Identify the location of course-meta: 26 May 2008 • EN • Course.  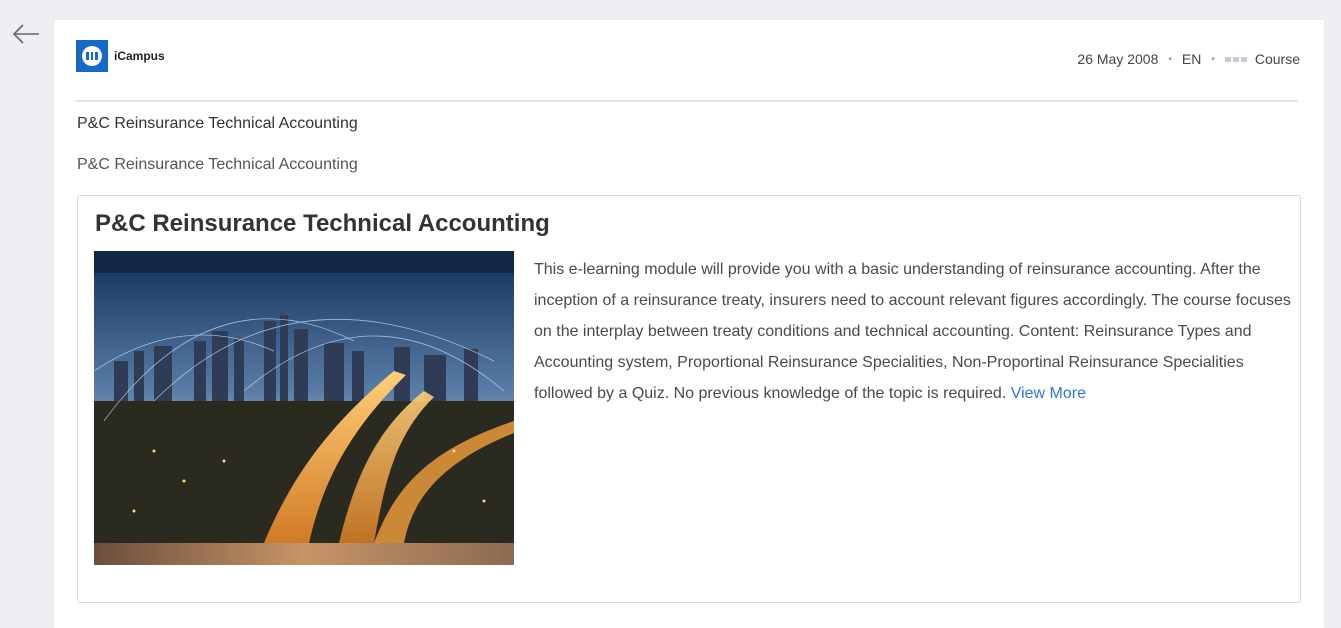
(1188, 59).